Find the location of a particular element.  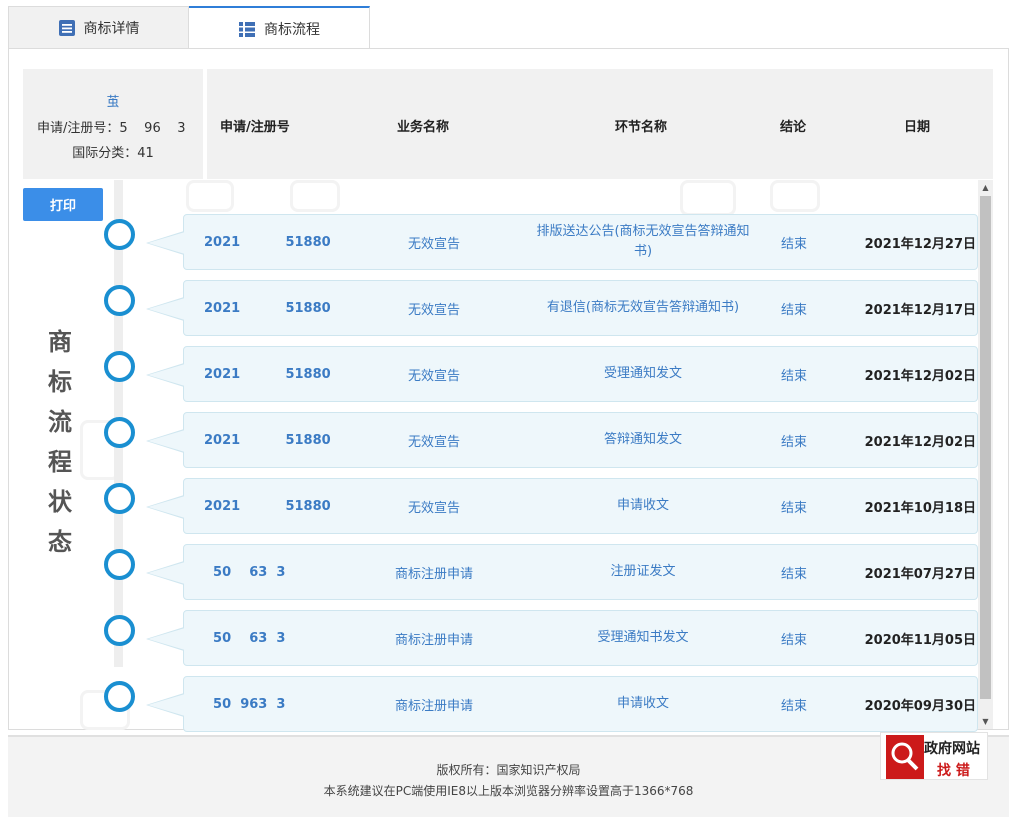

row-step: 受理通知书发文 is located at coordinates (643, 637).